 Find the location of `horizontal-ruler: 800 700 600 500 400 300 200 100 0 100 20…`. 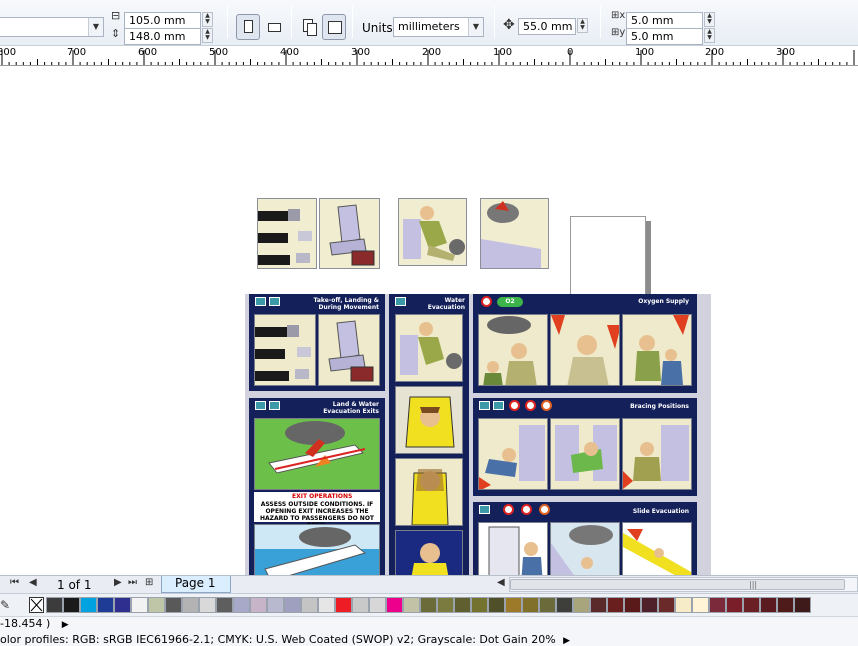

horizontal-ruler: 800 700 600 500 400 300 200 100 0 100 20… is located at coordinates (429, 56).